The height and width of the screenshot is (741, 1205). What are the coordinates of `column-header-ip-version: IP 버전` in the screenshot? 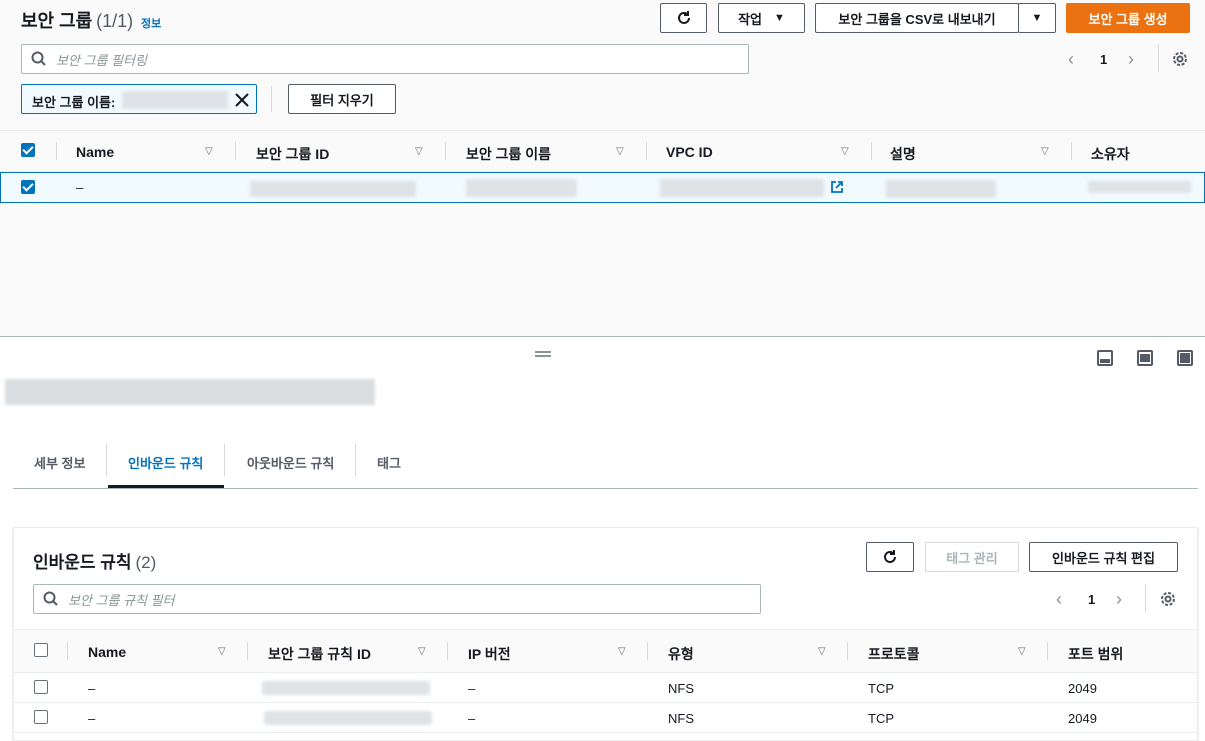 It's located at (489, 654).